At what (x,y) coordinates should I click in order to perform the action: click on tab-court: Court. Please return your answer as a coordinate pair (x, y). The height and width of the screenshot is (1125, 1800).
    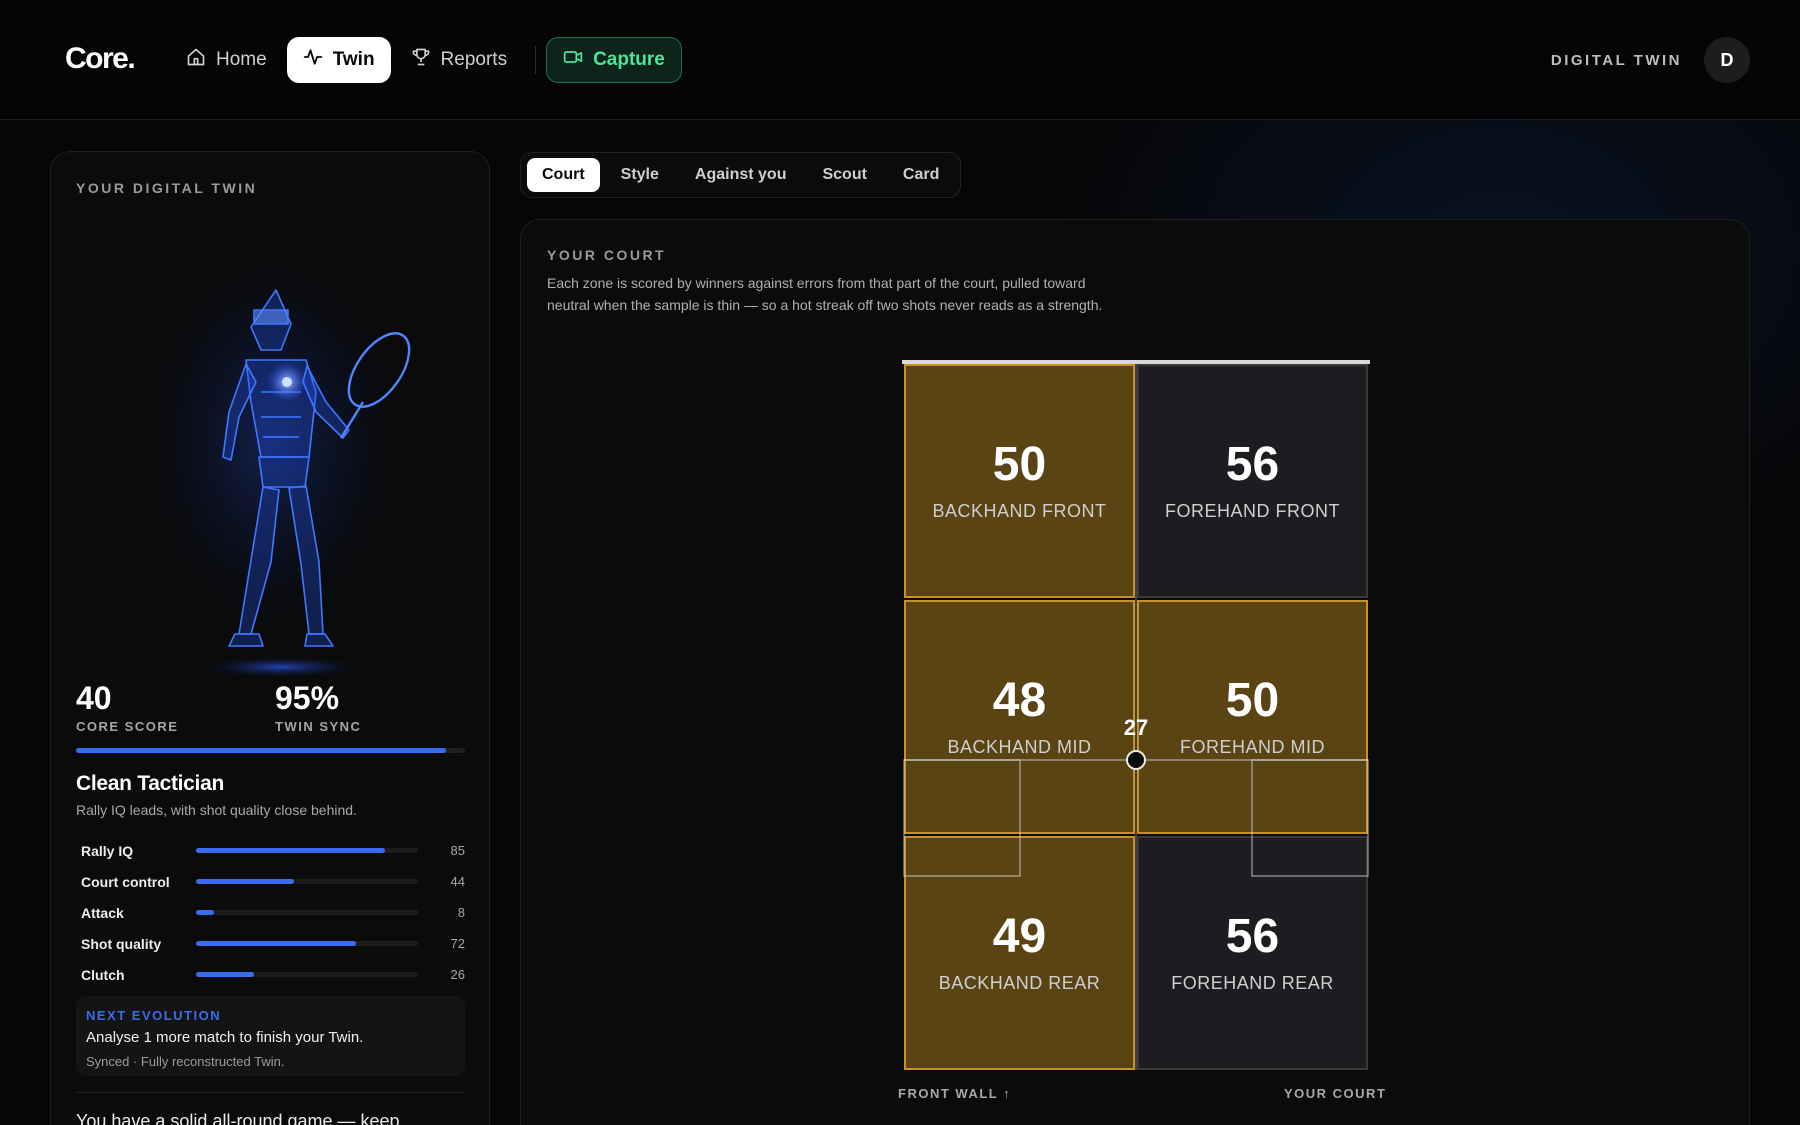
    Looking at the image, I should click on (563, 175).